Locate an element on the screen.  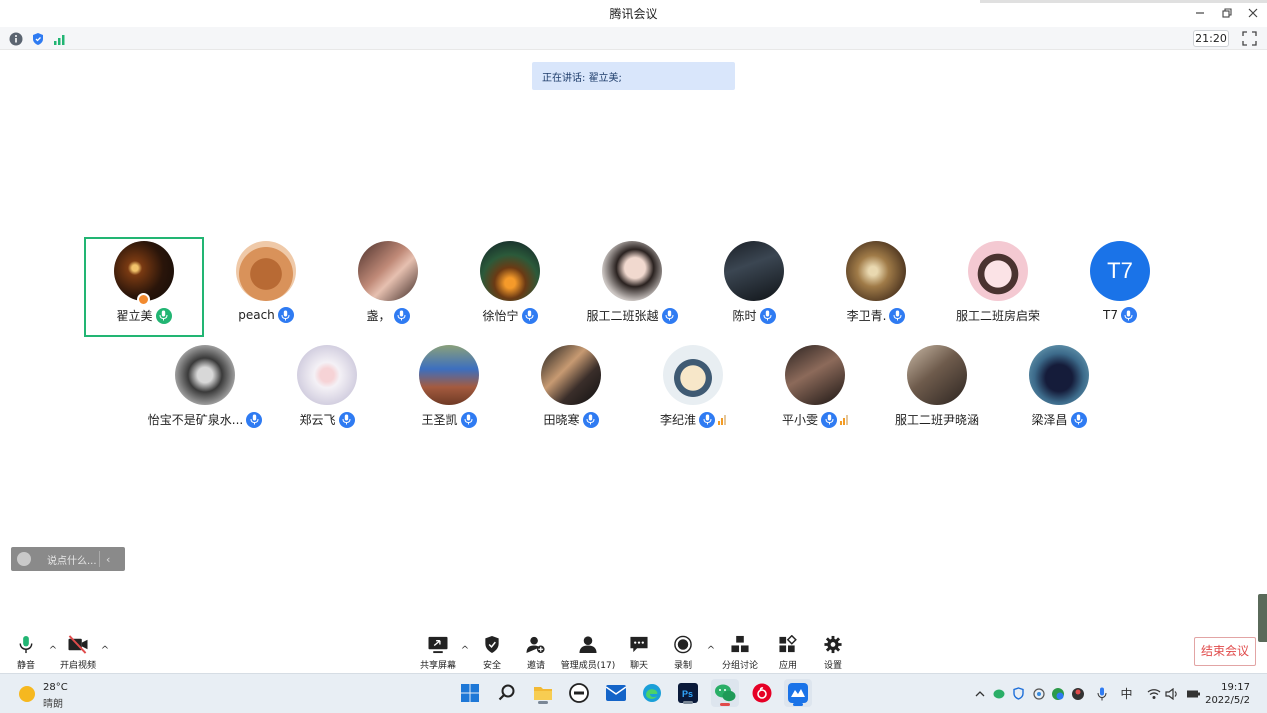
settings-button: 设置 is located at coordinates (833, 653).